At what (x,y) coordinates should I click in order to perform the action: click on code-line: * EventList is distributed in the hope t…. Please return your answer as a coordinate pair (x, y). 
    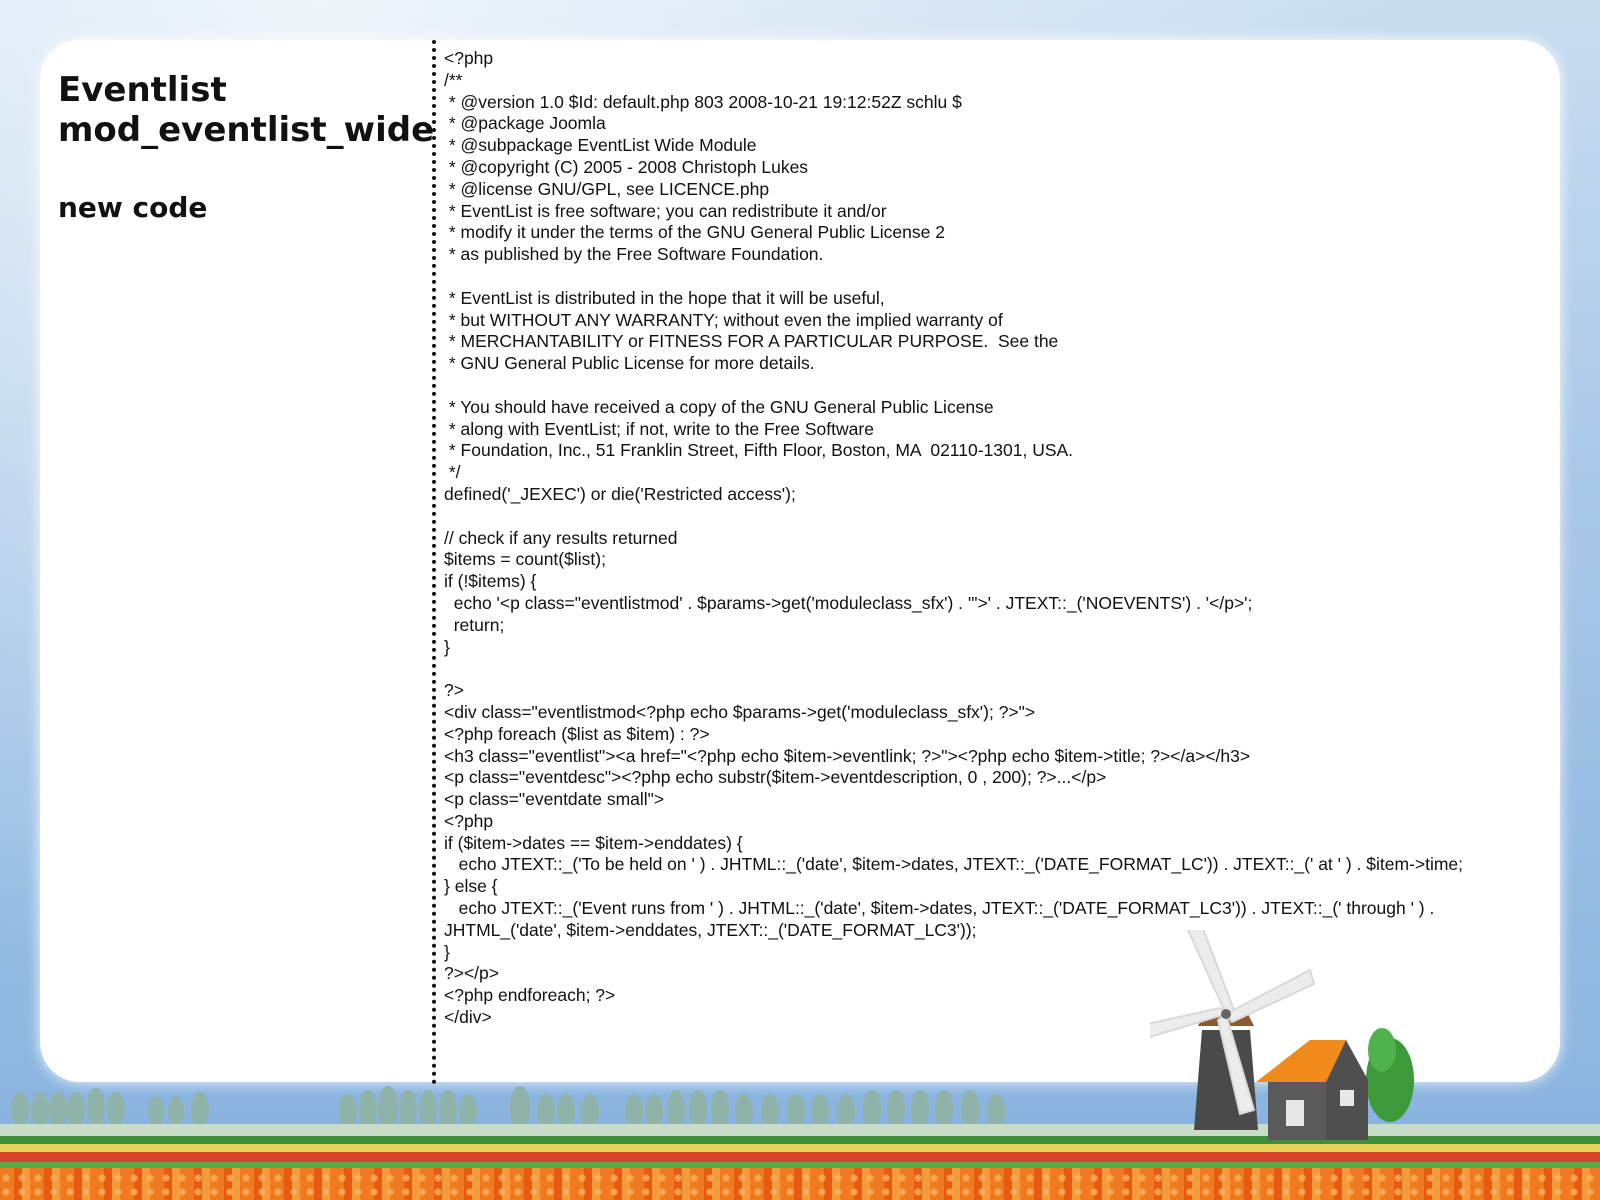
    Looking at the image, I should click on (664, 297).